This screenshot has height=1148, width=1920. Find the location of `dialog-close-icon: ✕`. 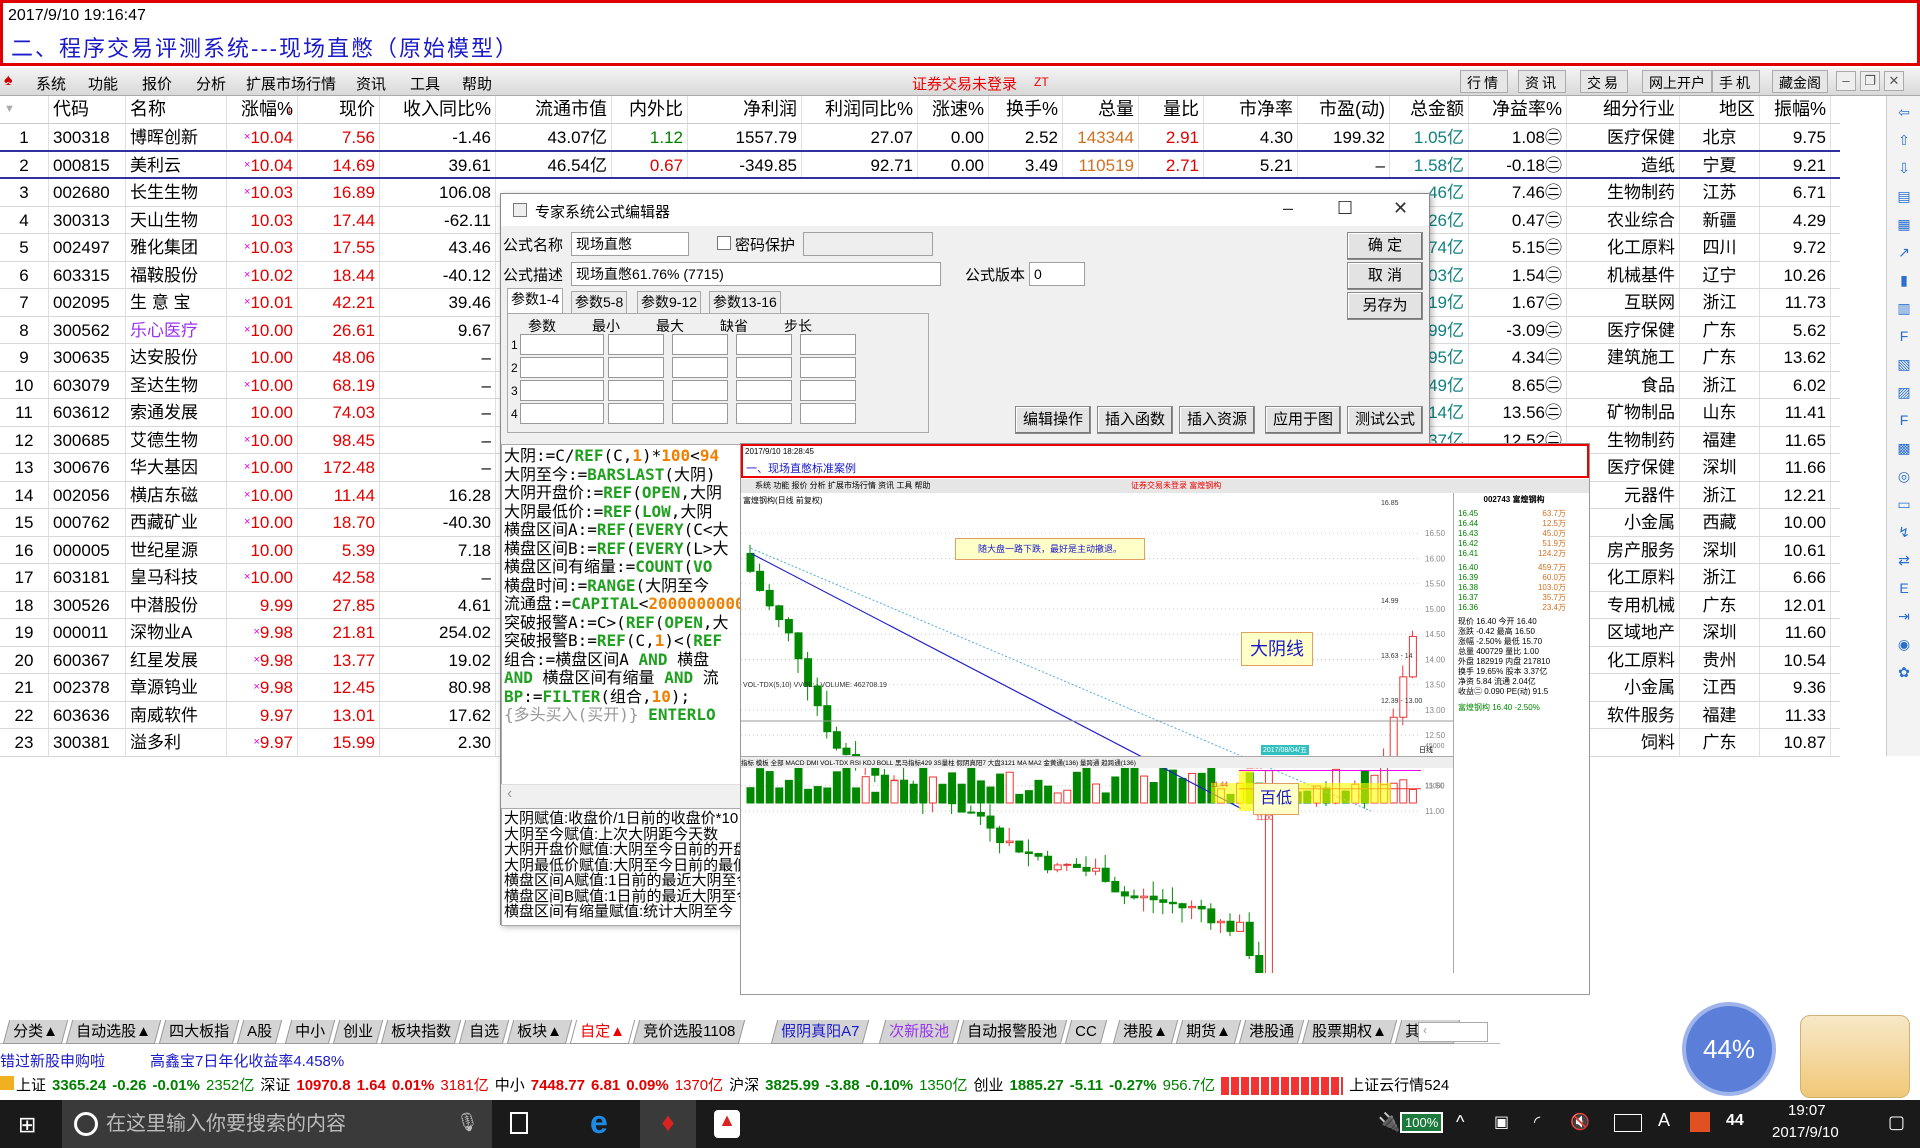

dialog-close-icon: ✕ is located at coordinates (1400, 208).